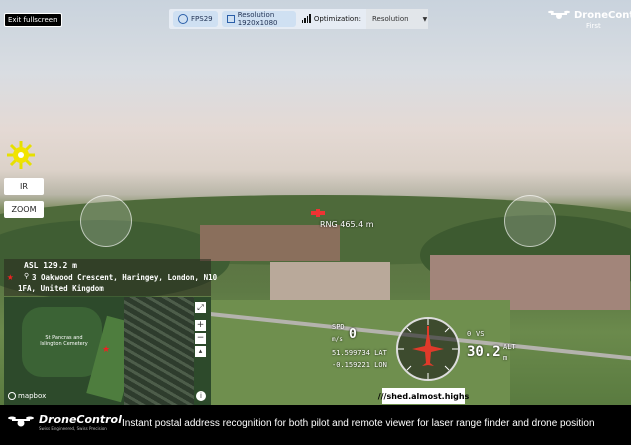 The image size is (631, 445). Describe the element at coordinates (270, 243) in the screenshot. I see `houses-roof` at that location.